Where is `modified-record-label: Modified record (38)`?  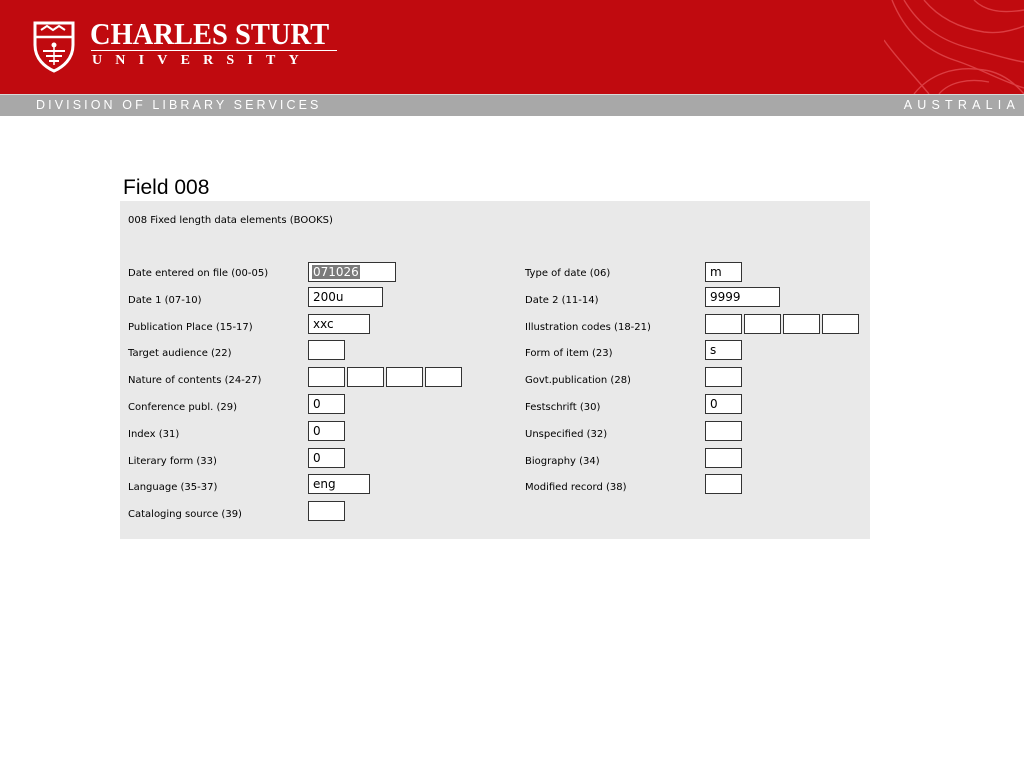
modified-record-label: Modified record (38) is located at coordinates (576, 487).